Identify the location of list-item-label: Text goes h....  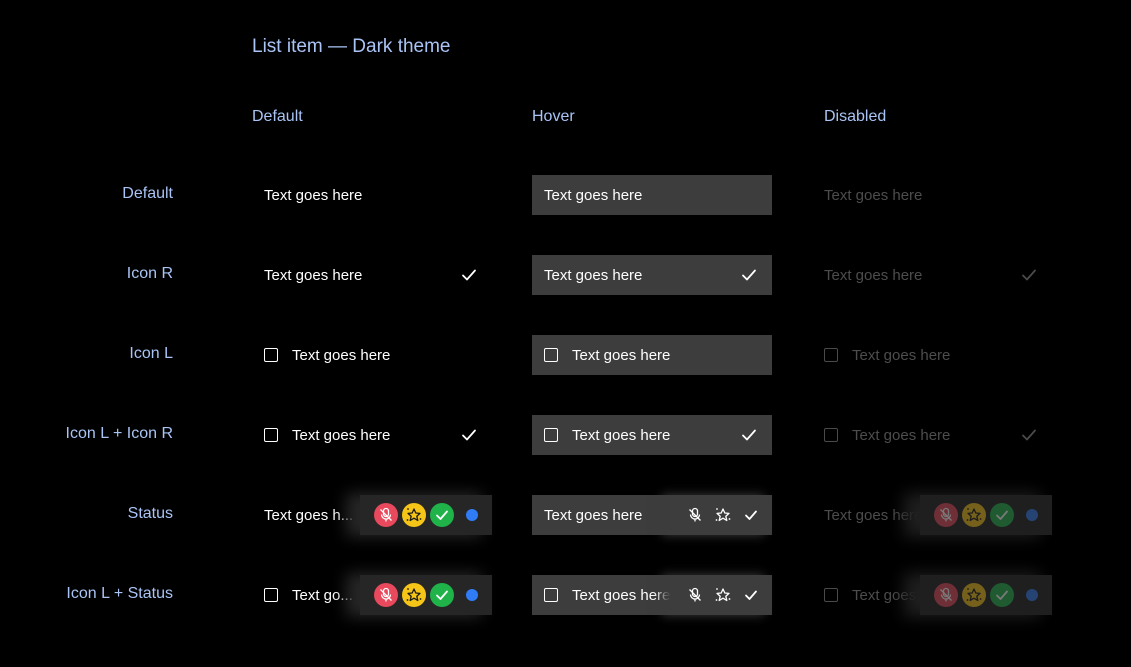
(309, 515).